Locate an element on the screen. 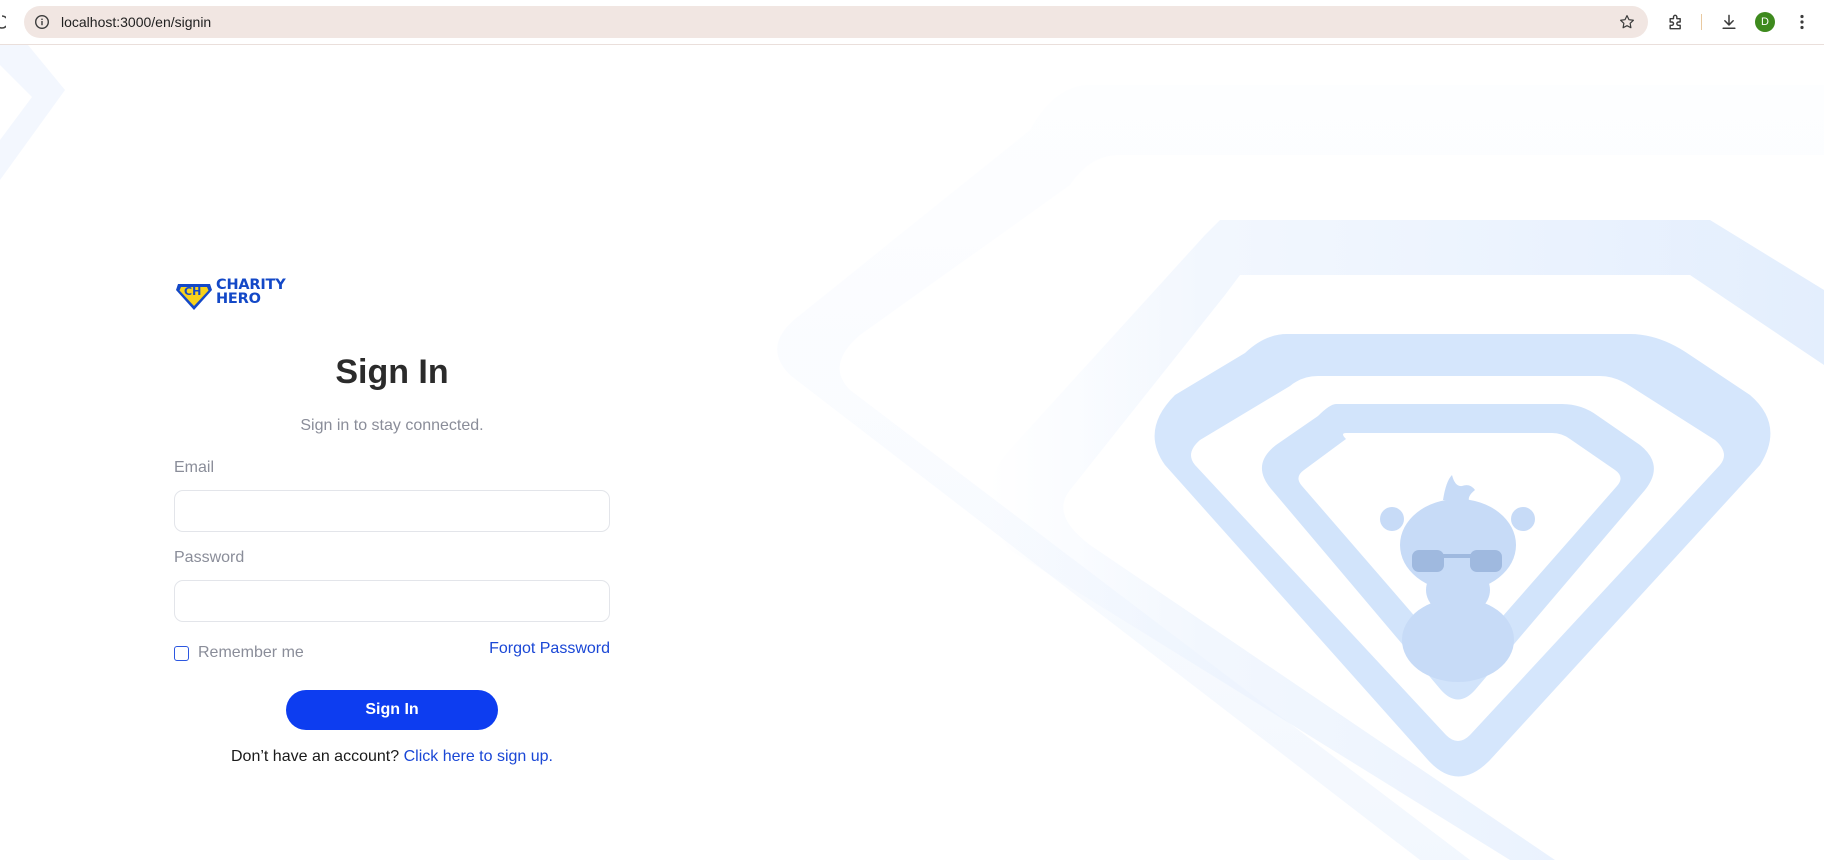 Image resolution: width=1824 pixels, height=860 pixels. page-subtitle: Sign in to stay connected. is located at coordinates (392, 425).